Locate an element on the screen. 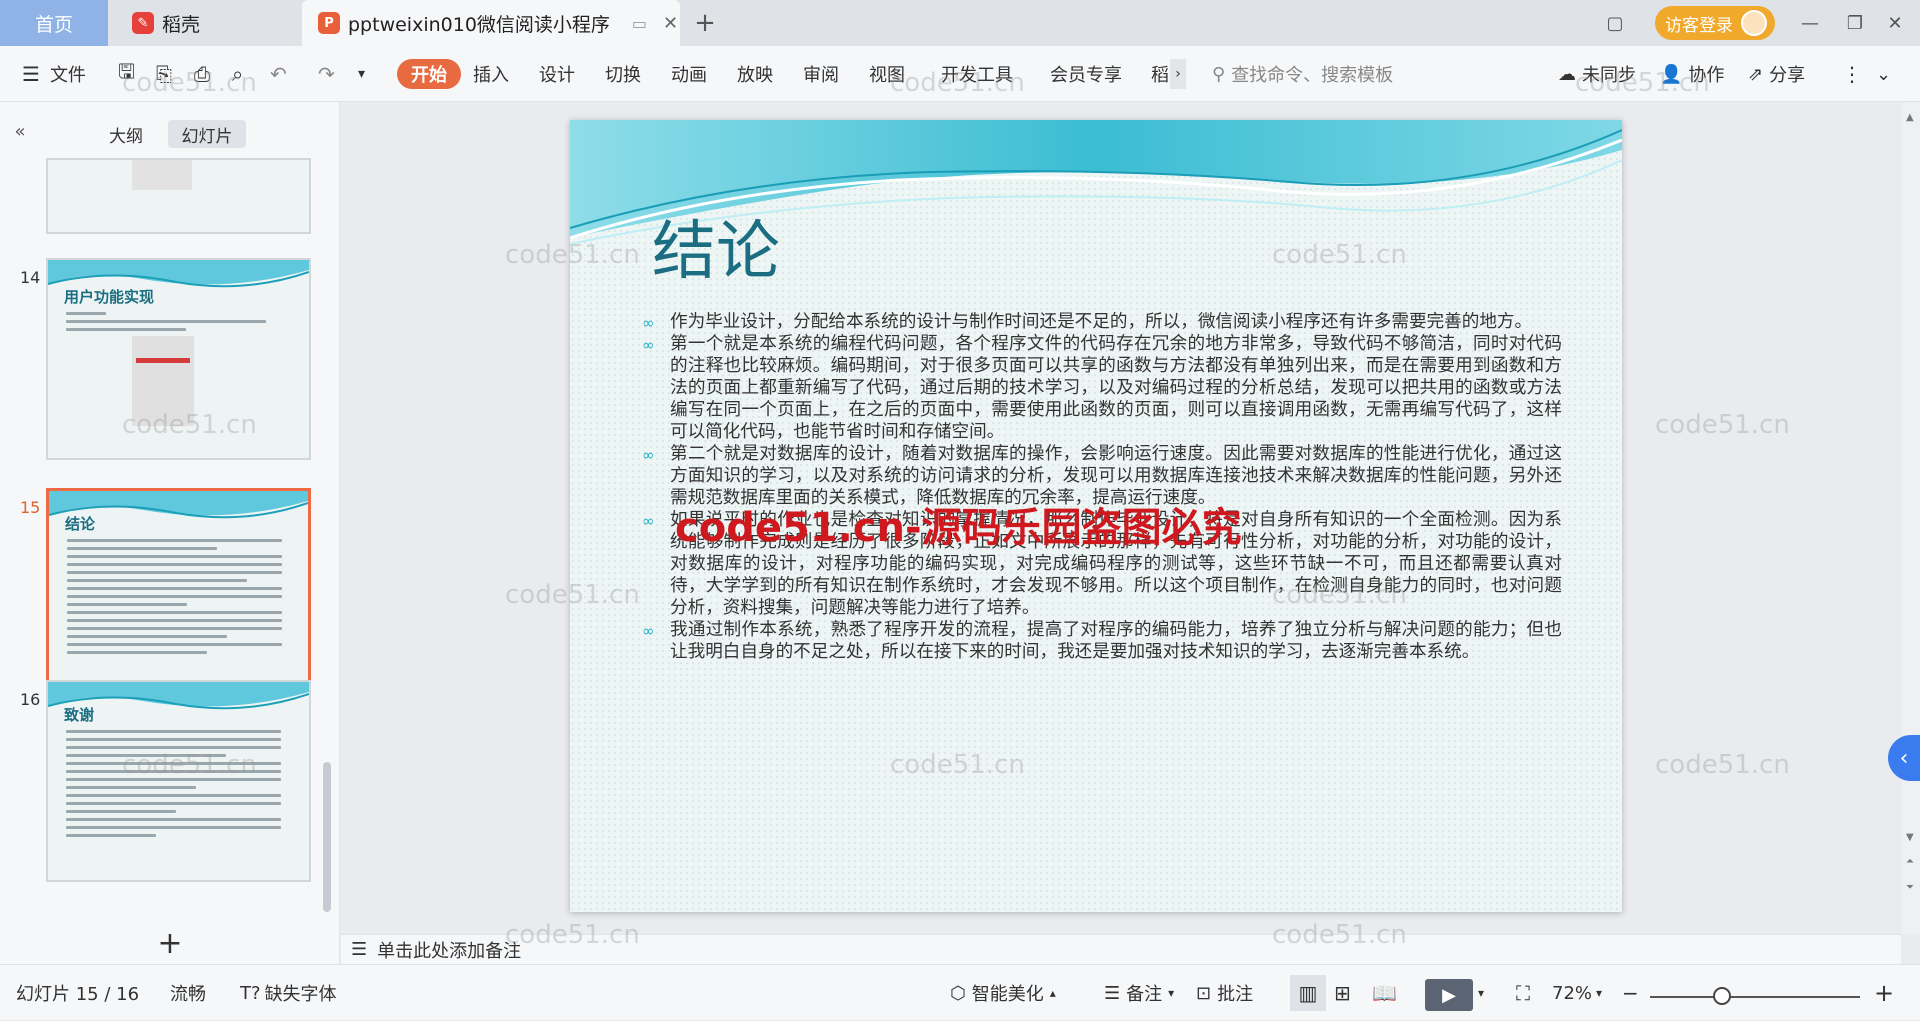  tab-member: 会员专享 is located at coordinates (1086, 74).